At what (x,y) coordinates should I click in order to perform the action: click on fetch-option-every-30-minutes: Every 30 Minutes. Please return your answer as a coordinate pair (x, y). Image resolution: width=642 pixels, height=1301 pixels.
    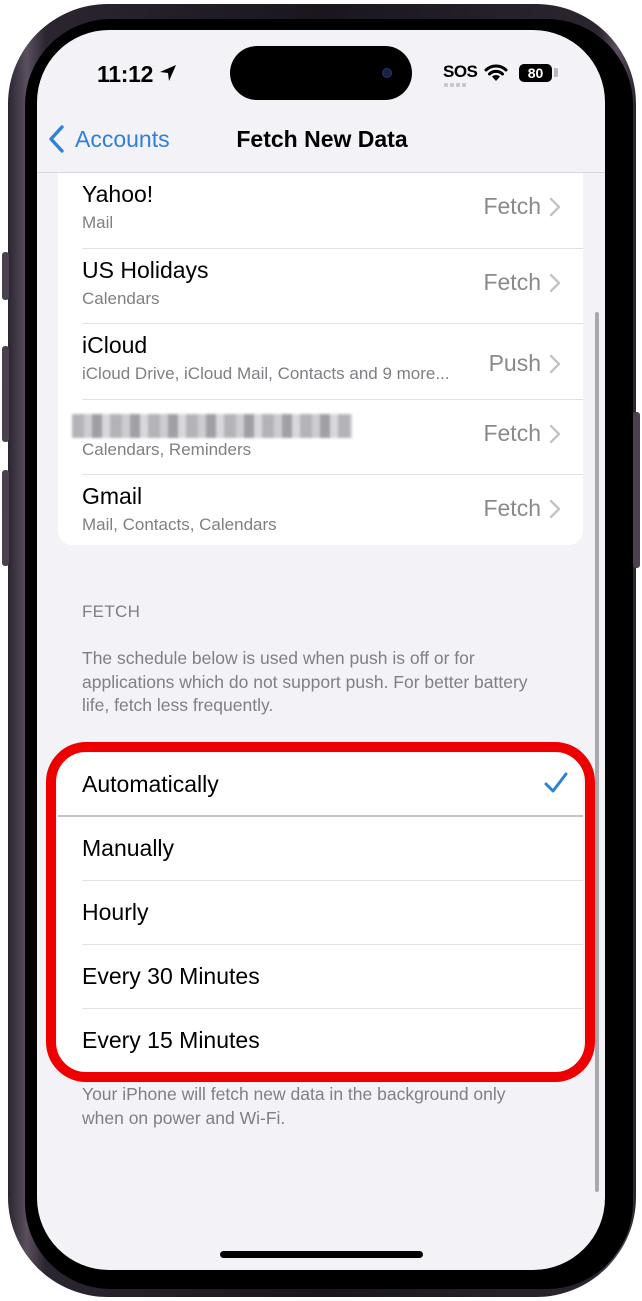
    Looking at the image, I should click on (320, 977).